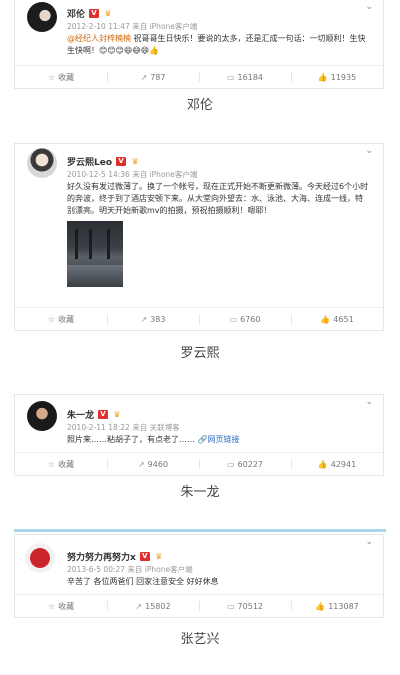  Describe the element at coordinates (245, 77) in the screenshot. I see `comment-button: ▭ 16184` at that location.